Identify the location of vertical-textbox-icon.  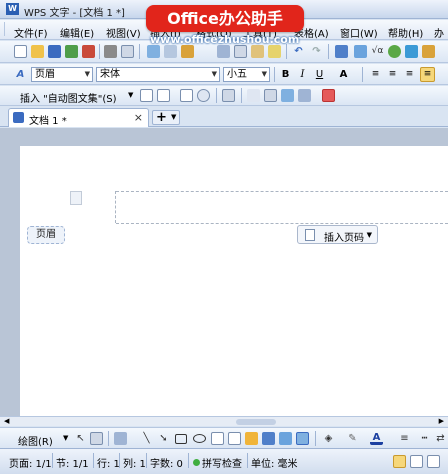
(234, 438).